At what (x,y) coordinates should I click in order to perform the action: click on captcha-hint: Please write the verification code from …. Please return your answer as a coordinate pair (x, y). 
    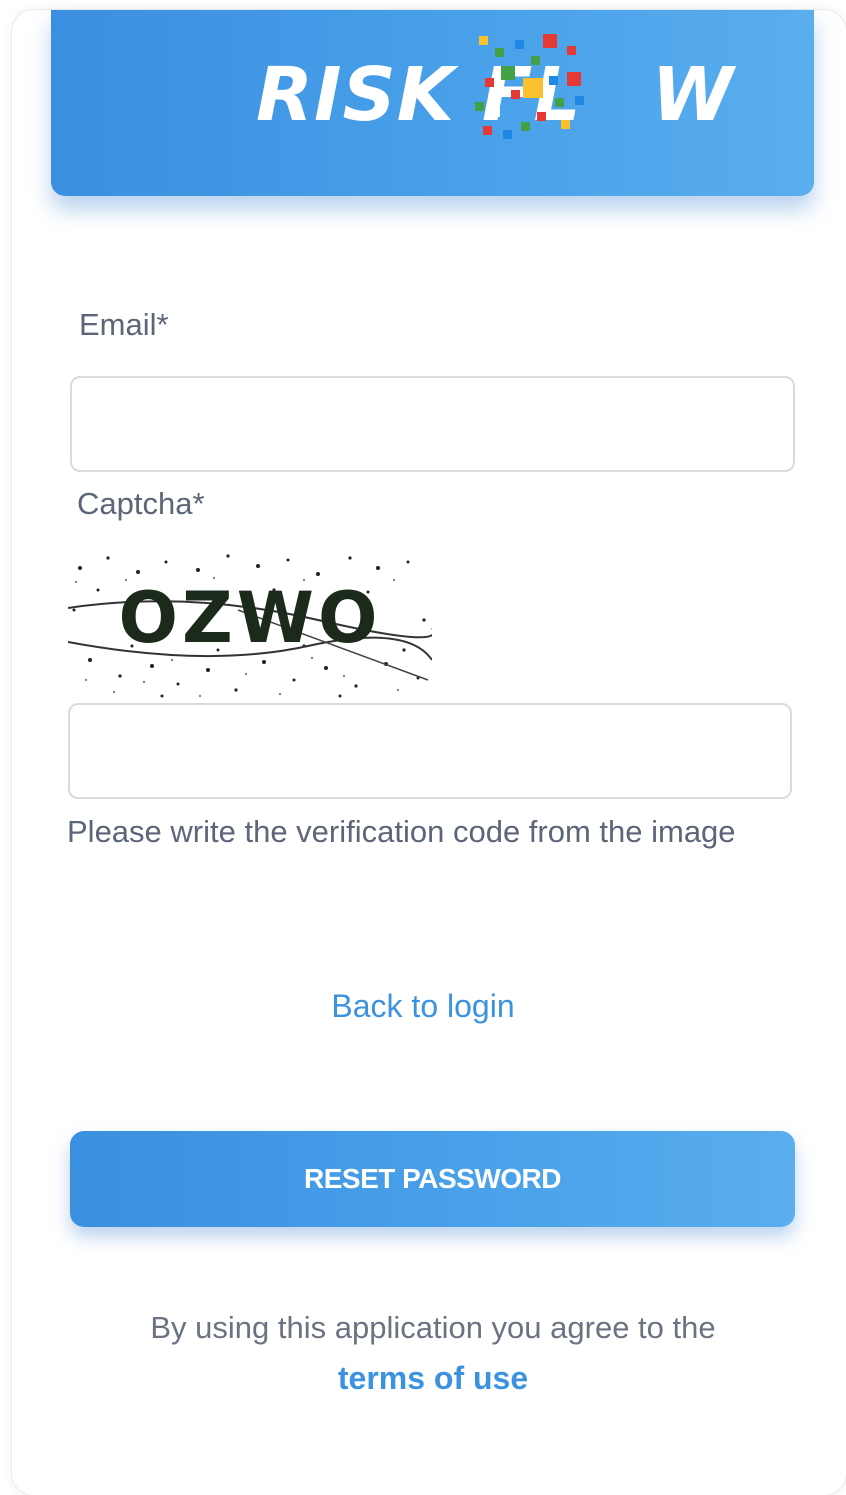
    Looking at the image, I should click on (401, 831).